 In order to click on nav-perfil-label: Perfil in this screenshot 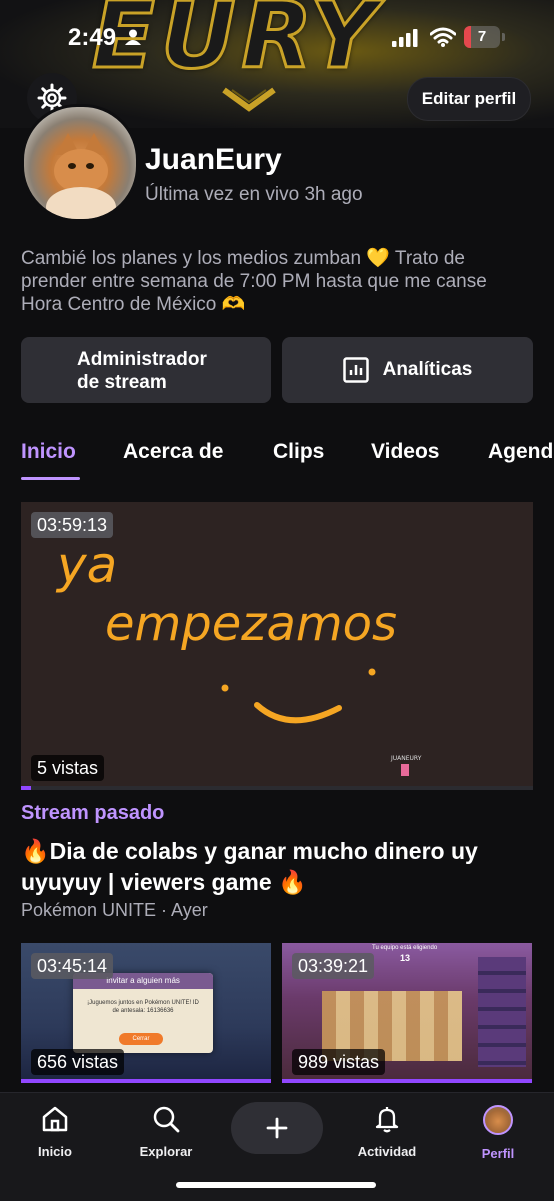, I will do `click(498, 1153)`.